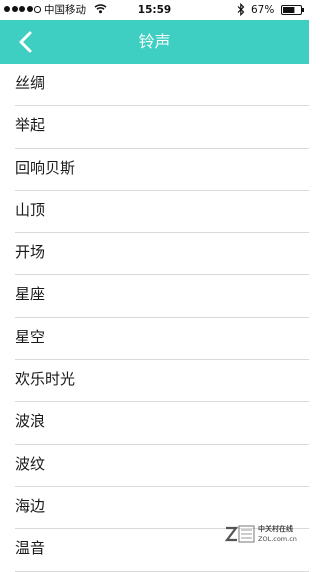 The width and height of the screenshot is (320, 572). Describe the element at coordinates (239, 534) in the screenshot. I see `zol-logo-icon` at that location.